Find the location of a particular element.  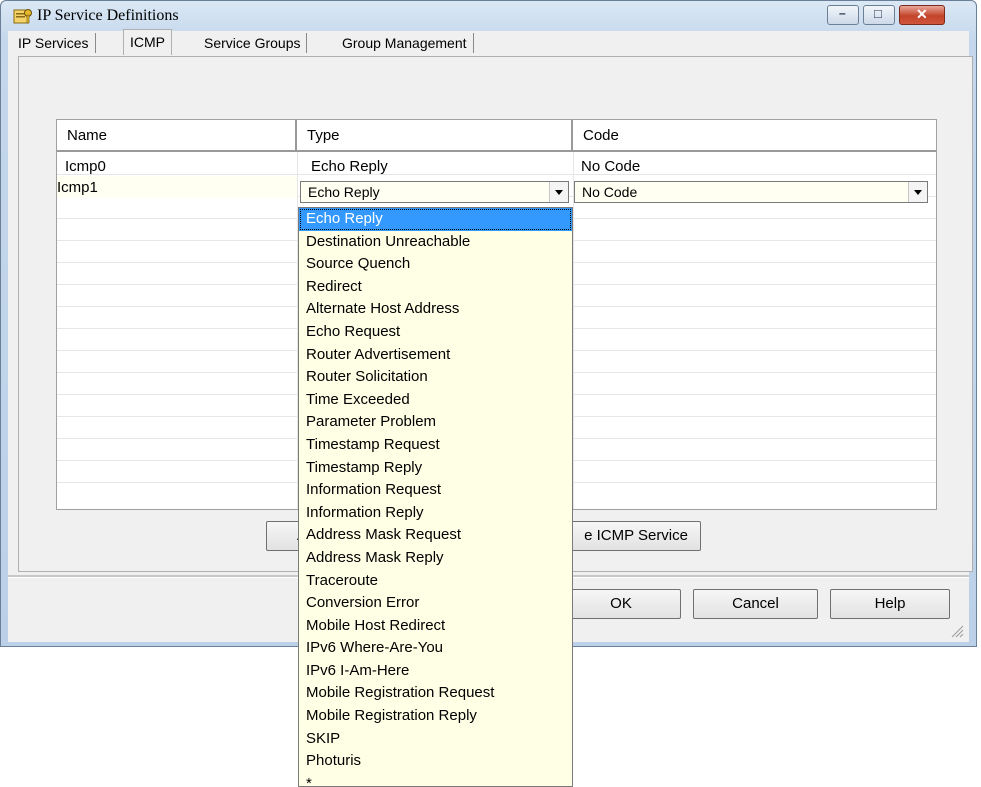

column-header-code: Code is located at coordinates (754, 136).